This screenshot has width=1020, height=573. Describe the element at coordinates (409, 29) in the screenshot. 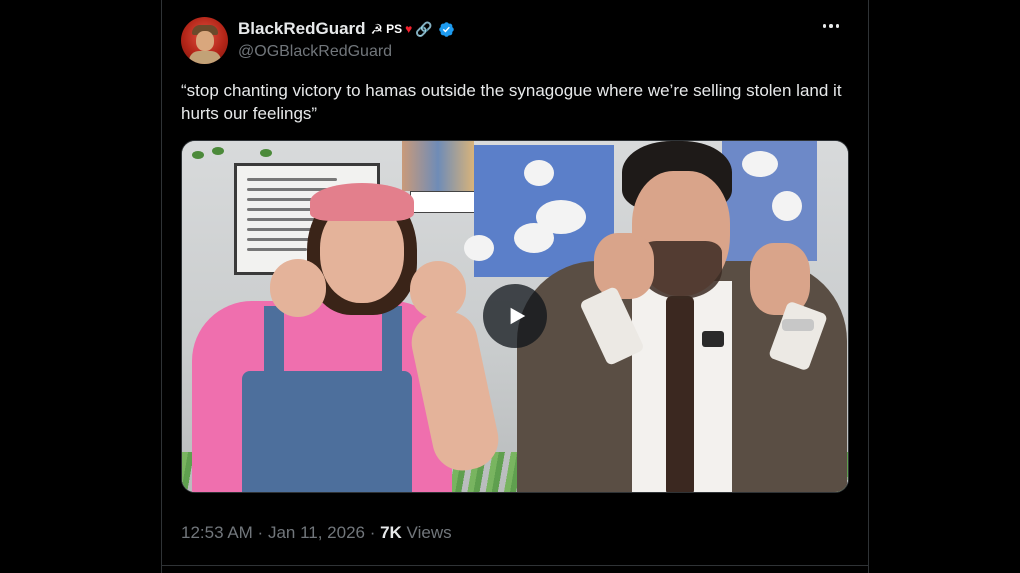

I see `heart-icon: ♥` at that location.